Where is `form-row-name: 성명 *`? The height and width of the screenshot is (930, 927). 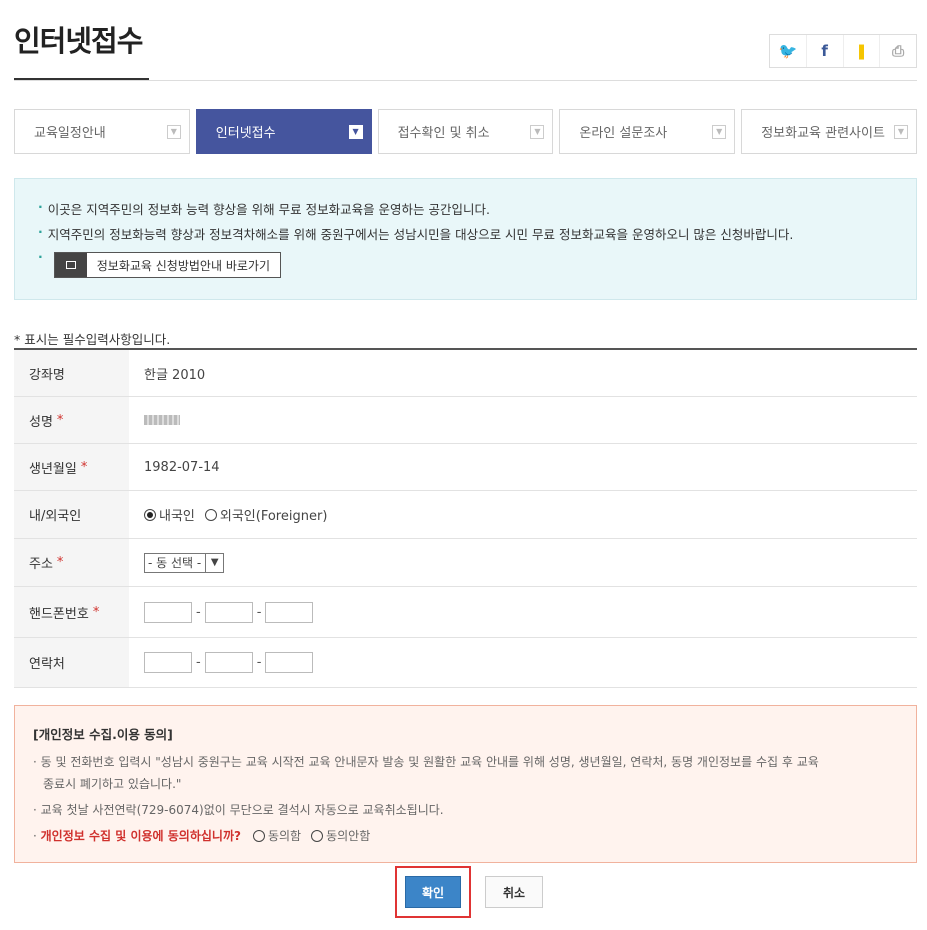 form-row-name: 성명 * is located at coordinates (465, 420).